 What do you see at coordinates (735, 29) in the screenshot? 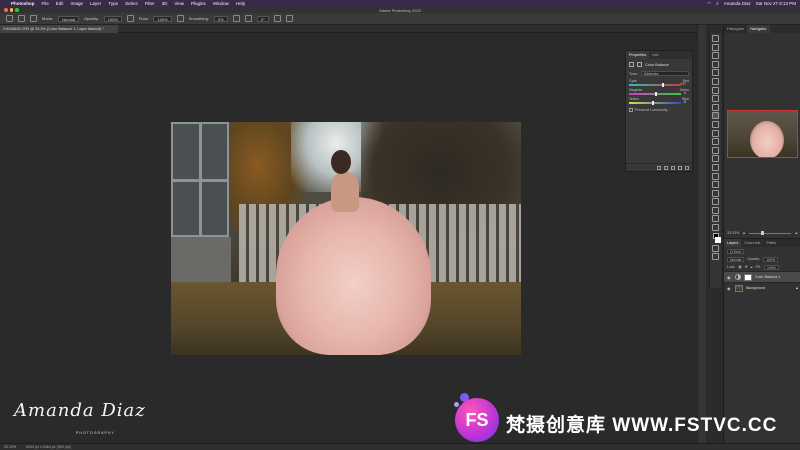
I see `tab-histogram: Histogram` at bounding box center [735, 29].